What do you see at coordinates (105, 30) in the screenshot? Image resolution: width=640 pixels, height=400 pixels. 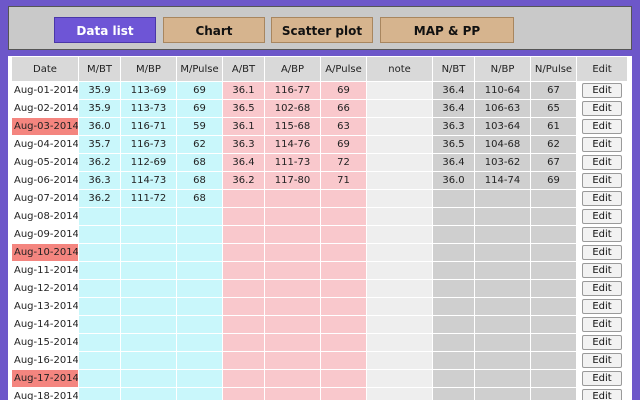 I see `tab-data-list: Data list` at bounding box center [105, 30].